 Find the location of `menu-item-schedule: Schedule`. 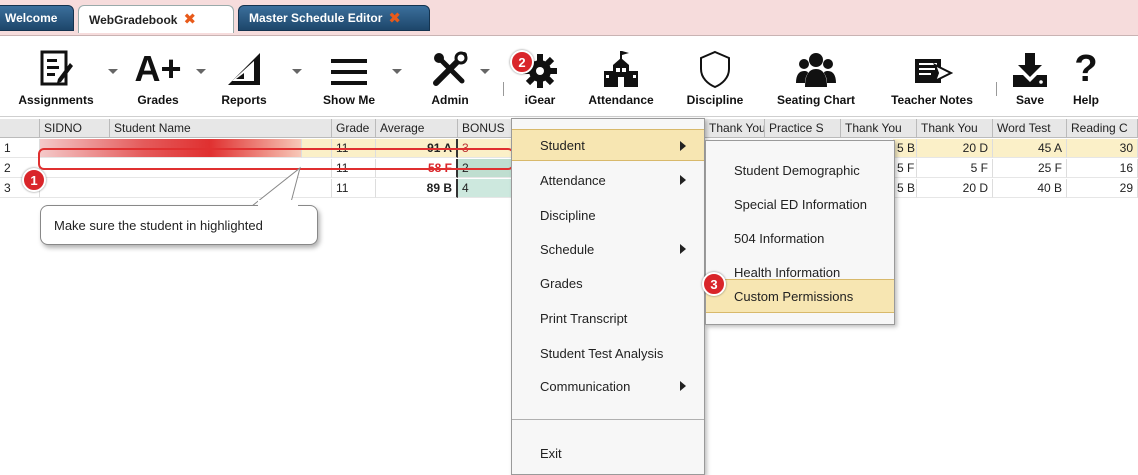

menu-item-schedule: Schedule is located at coordinates (608, 249).